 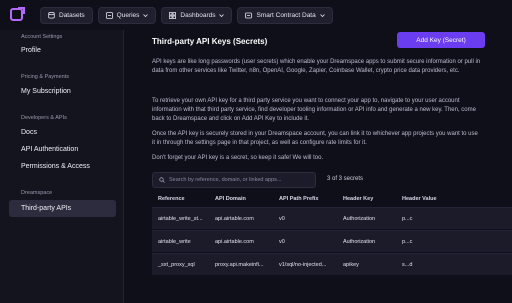 I want to click on sidebar-section-account: Account Settings, so click(x=42, y=37).